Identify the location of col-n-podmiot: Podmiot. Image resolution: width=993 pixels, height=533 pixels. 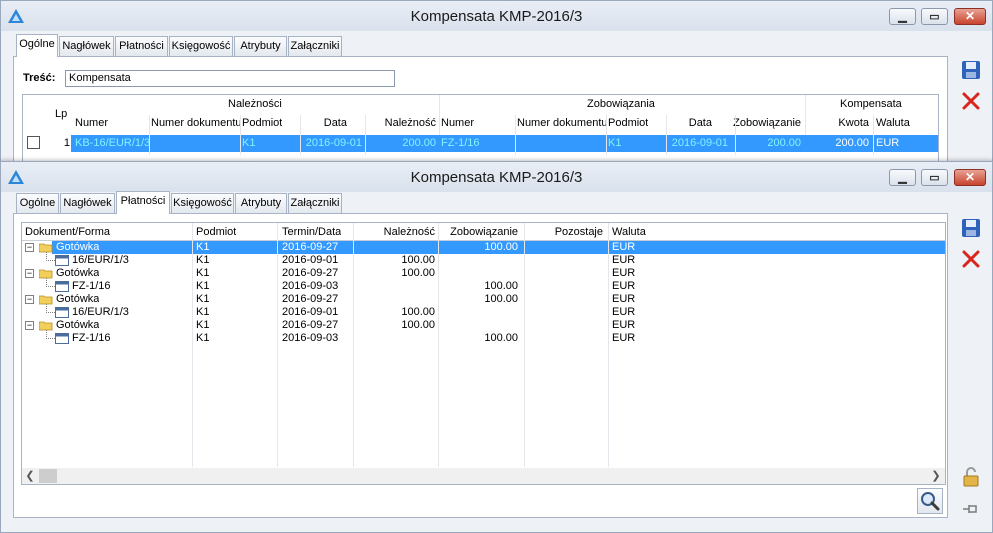
(262, 123).